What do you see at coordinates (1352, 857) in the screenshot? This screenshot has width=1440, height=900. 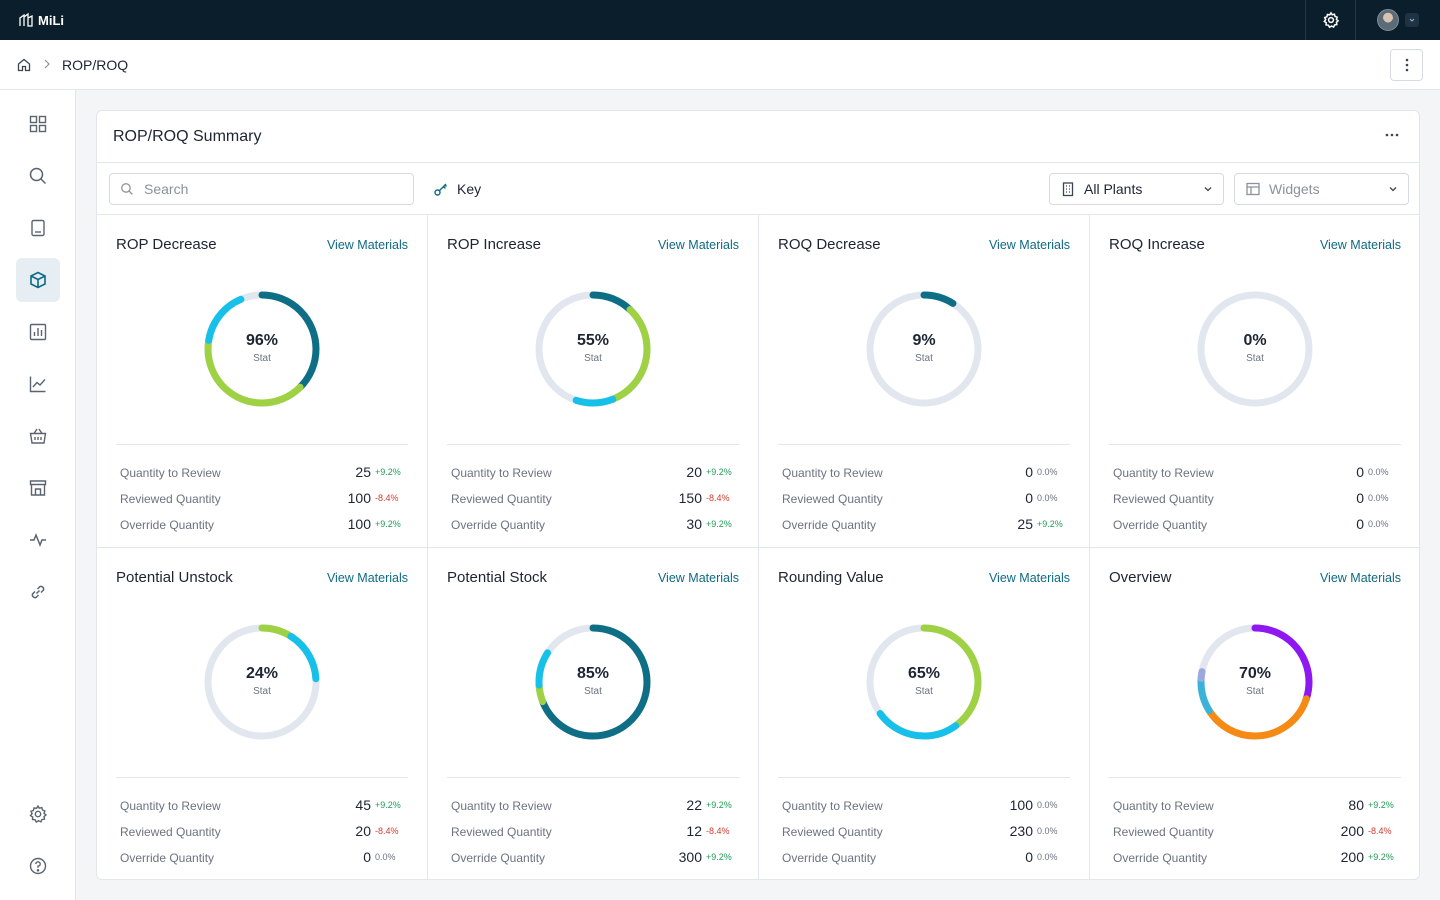 I see `stat-value: 200` at bounding box center [1352, 857].